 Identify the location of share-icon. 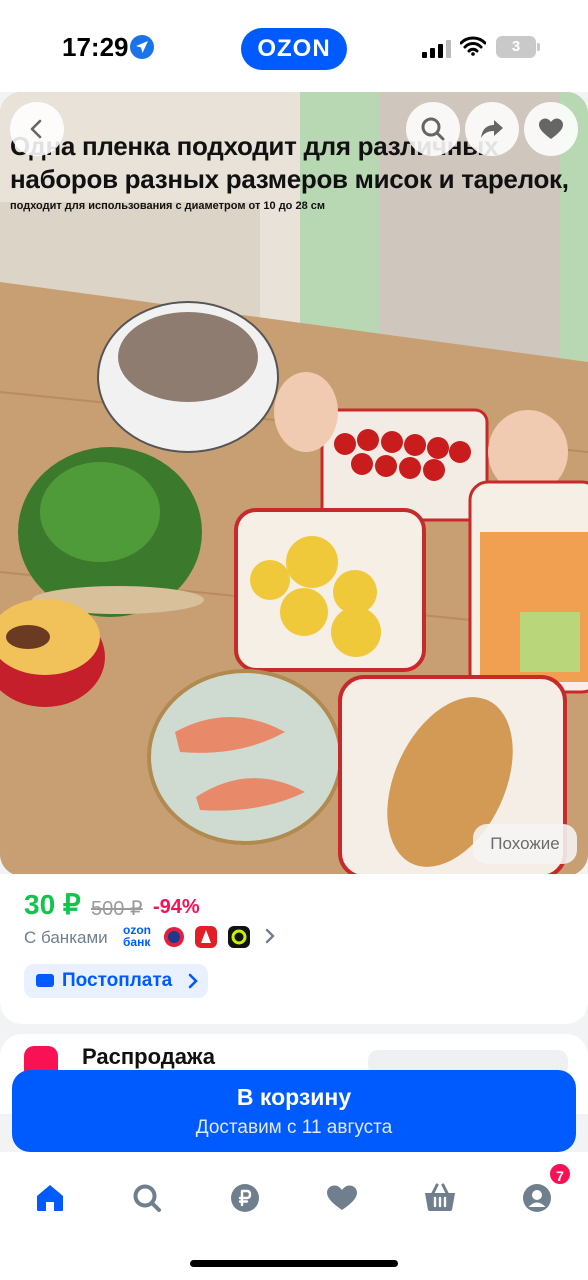
(492, 129).